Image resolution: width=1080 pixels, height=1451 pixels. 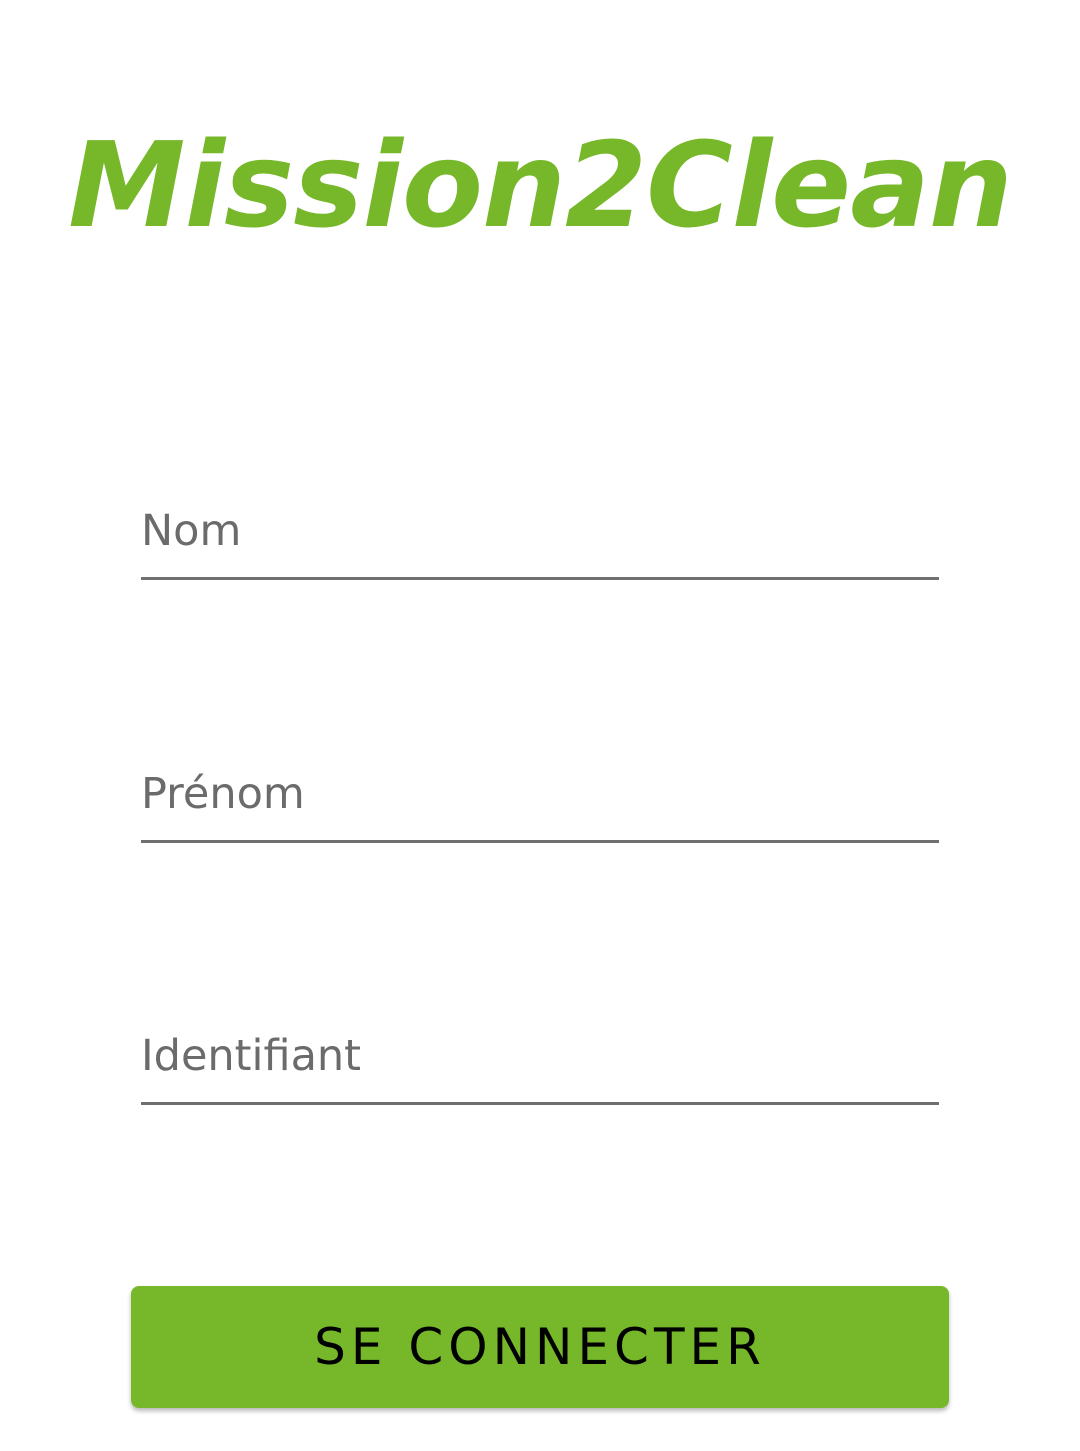 I want to click on prenom-input, so click(x=540, y=800).